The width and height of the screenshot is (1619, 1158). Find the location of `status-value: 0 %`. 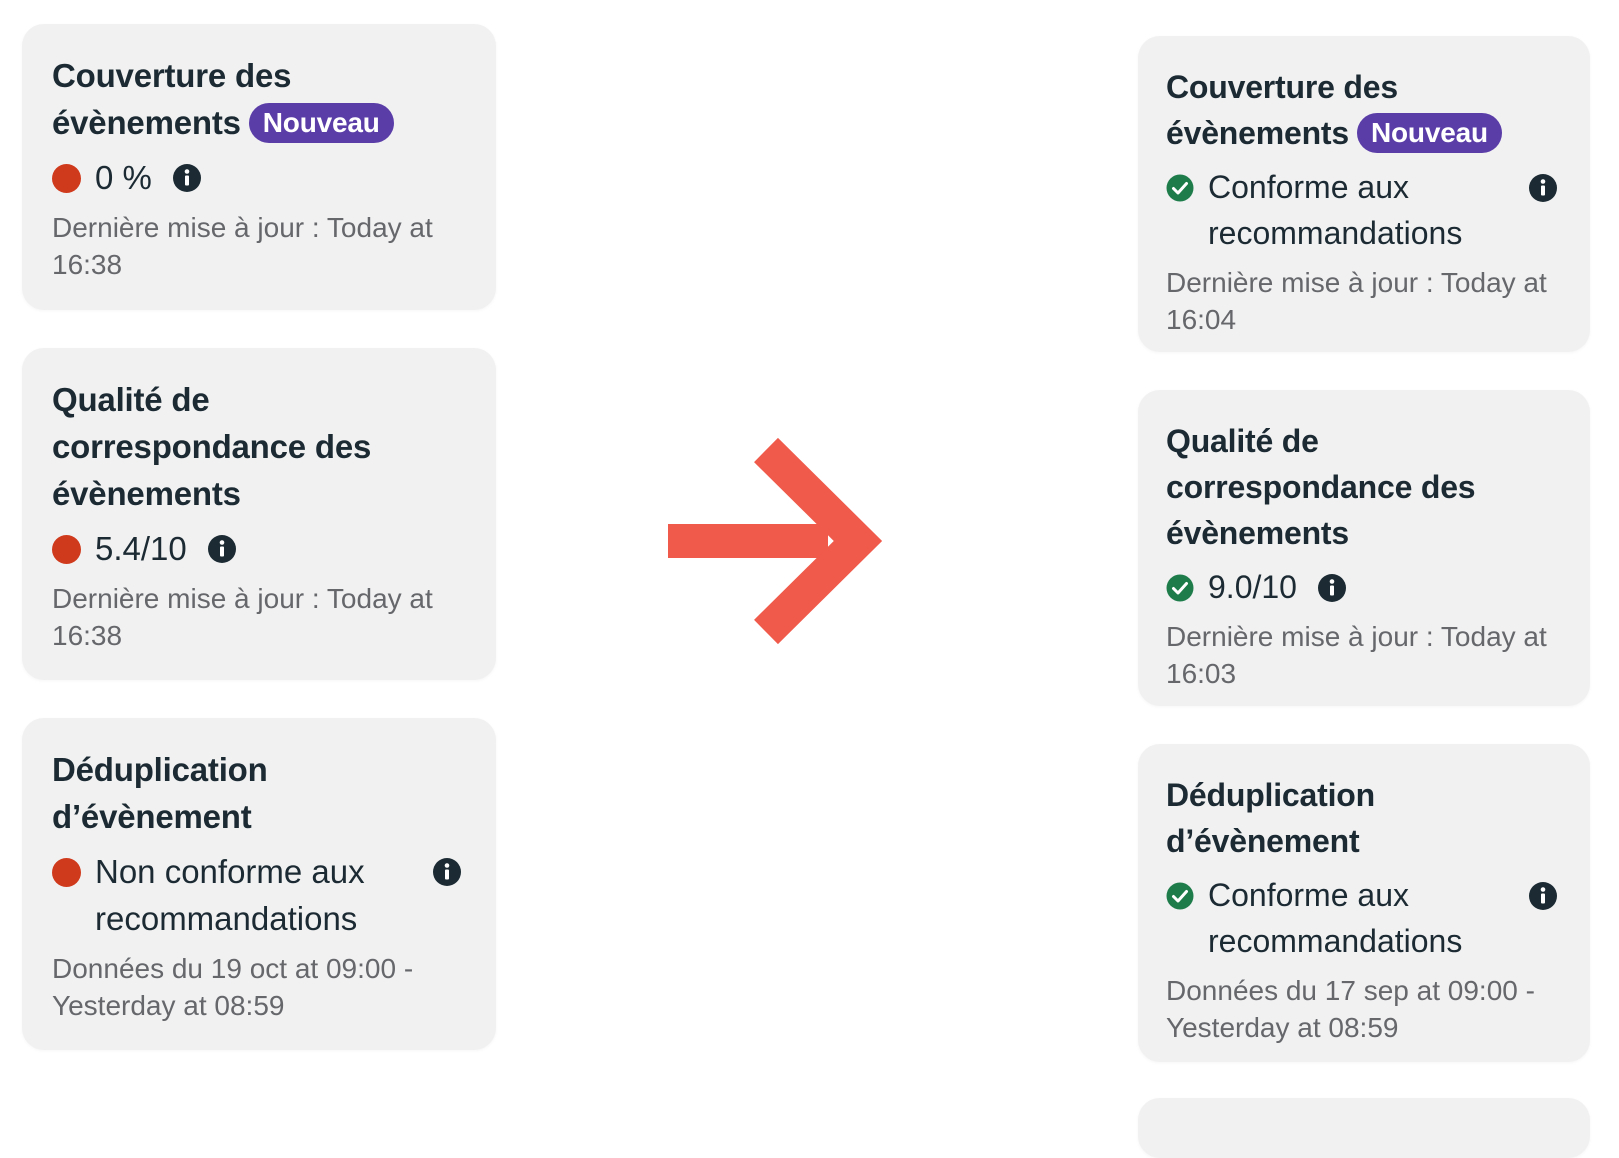

status-value: 0 % is located at coordinates (123, 177).